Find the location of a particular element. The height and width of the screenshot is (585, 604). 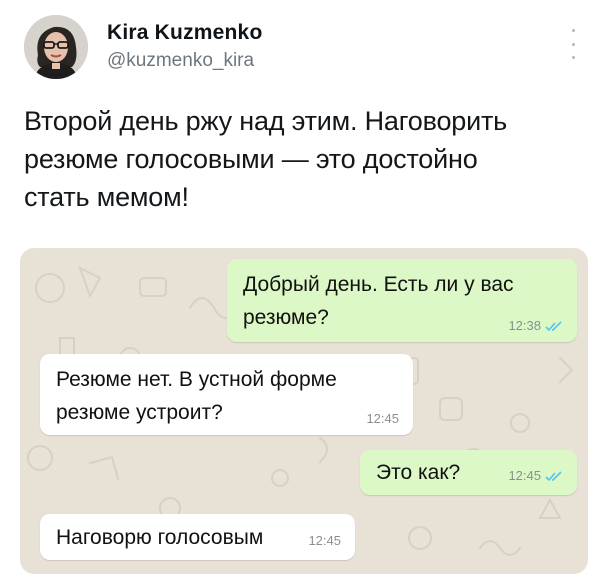

message-bubble-incoming: Наговорю голосовым 12:45 is located at coordinates (197, 537).